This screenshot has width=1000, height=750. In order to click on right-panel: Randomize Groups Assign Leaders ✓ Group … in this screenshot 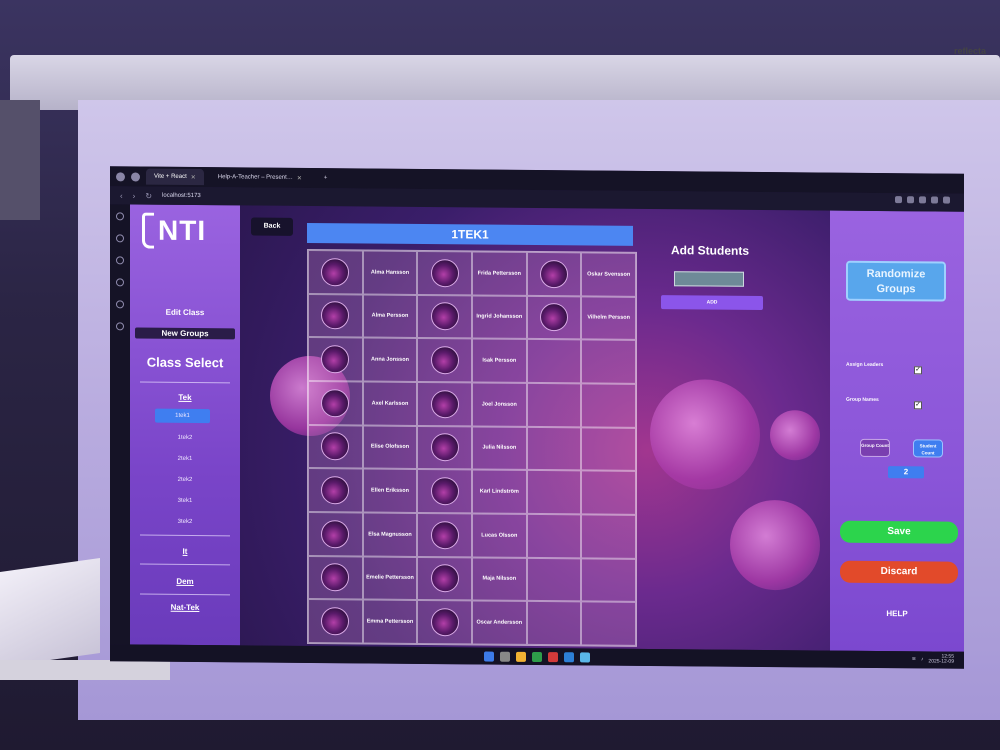, I will do `click(897, 431)`.